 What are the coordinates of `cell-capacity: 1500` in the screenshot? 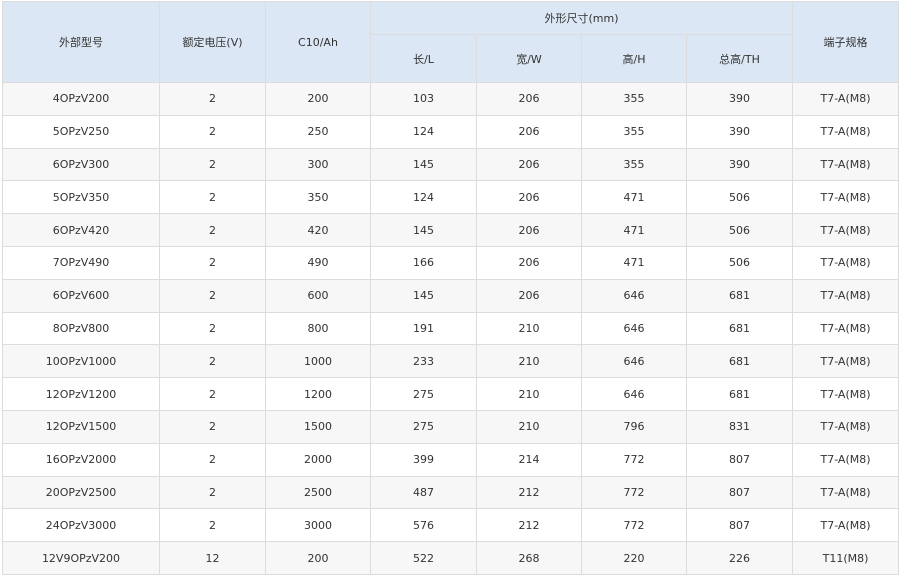 It's located at (318, 426).